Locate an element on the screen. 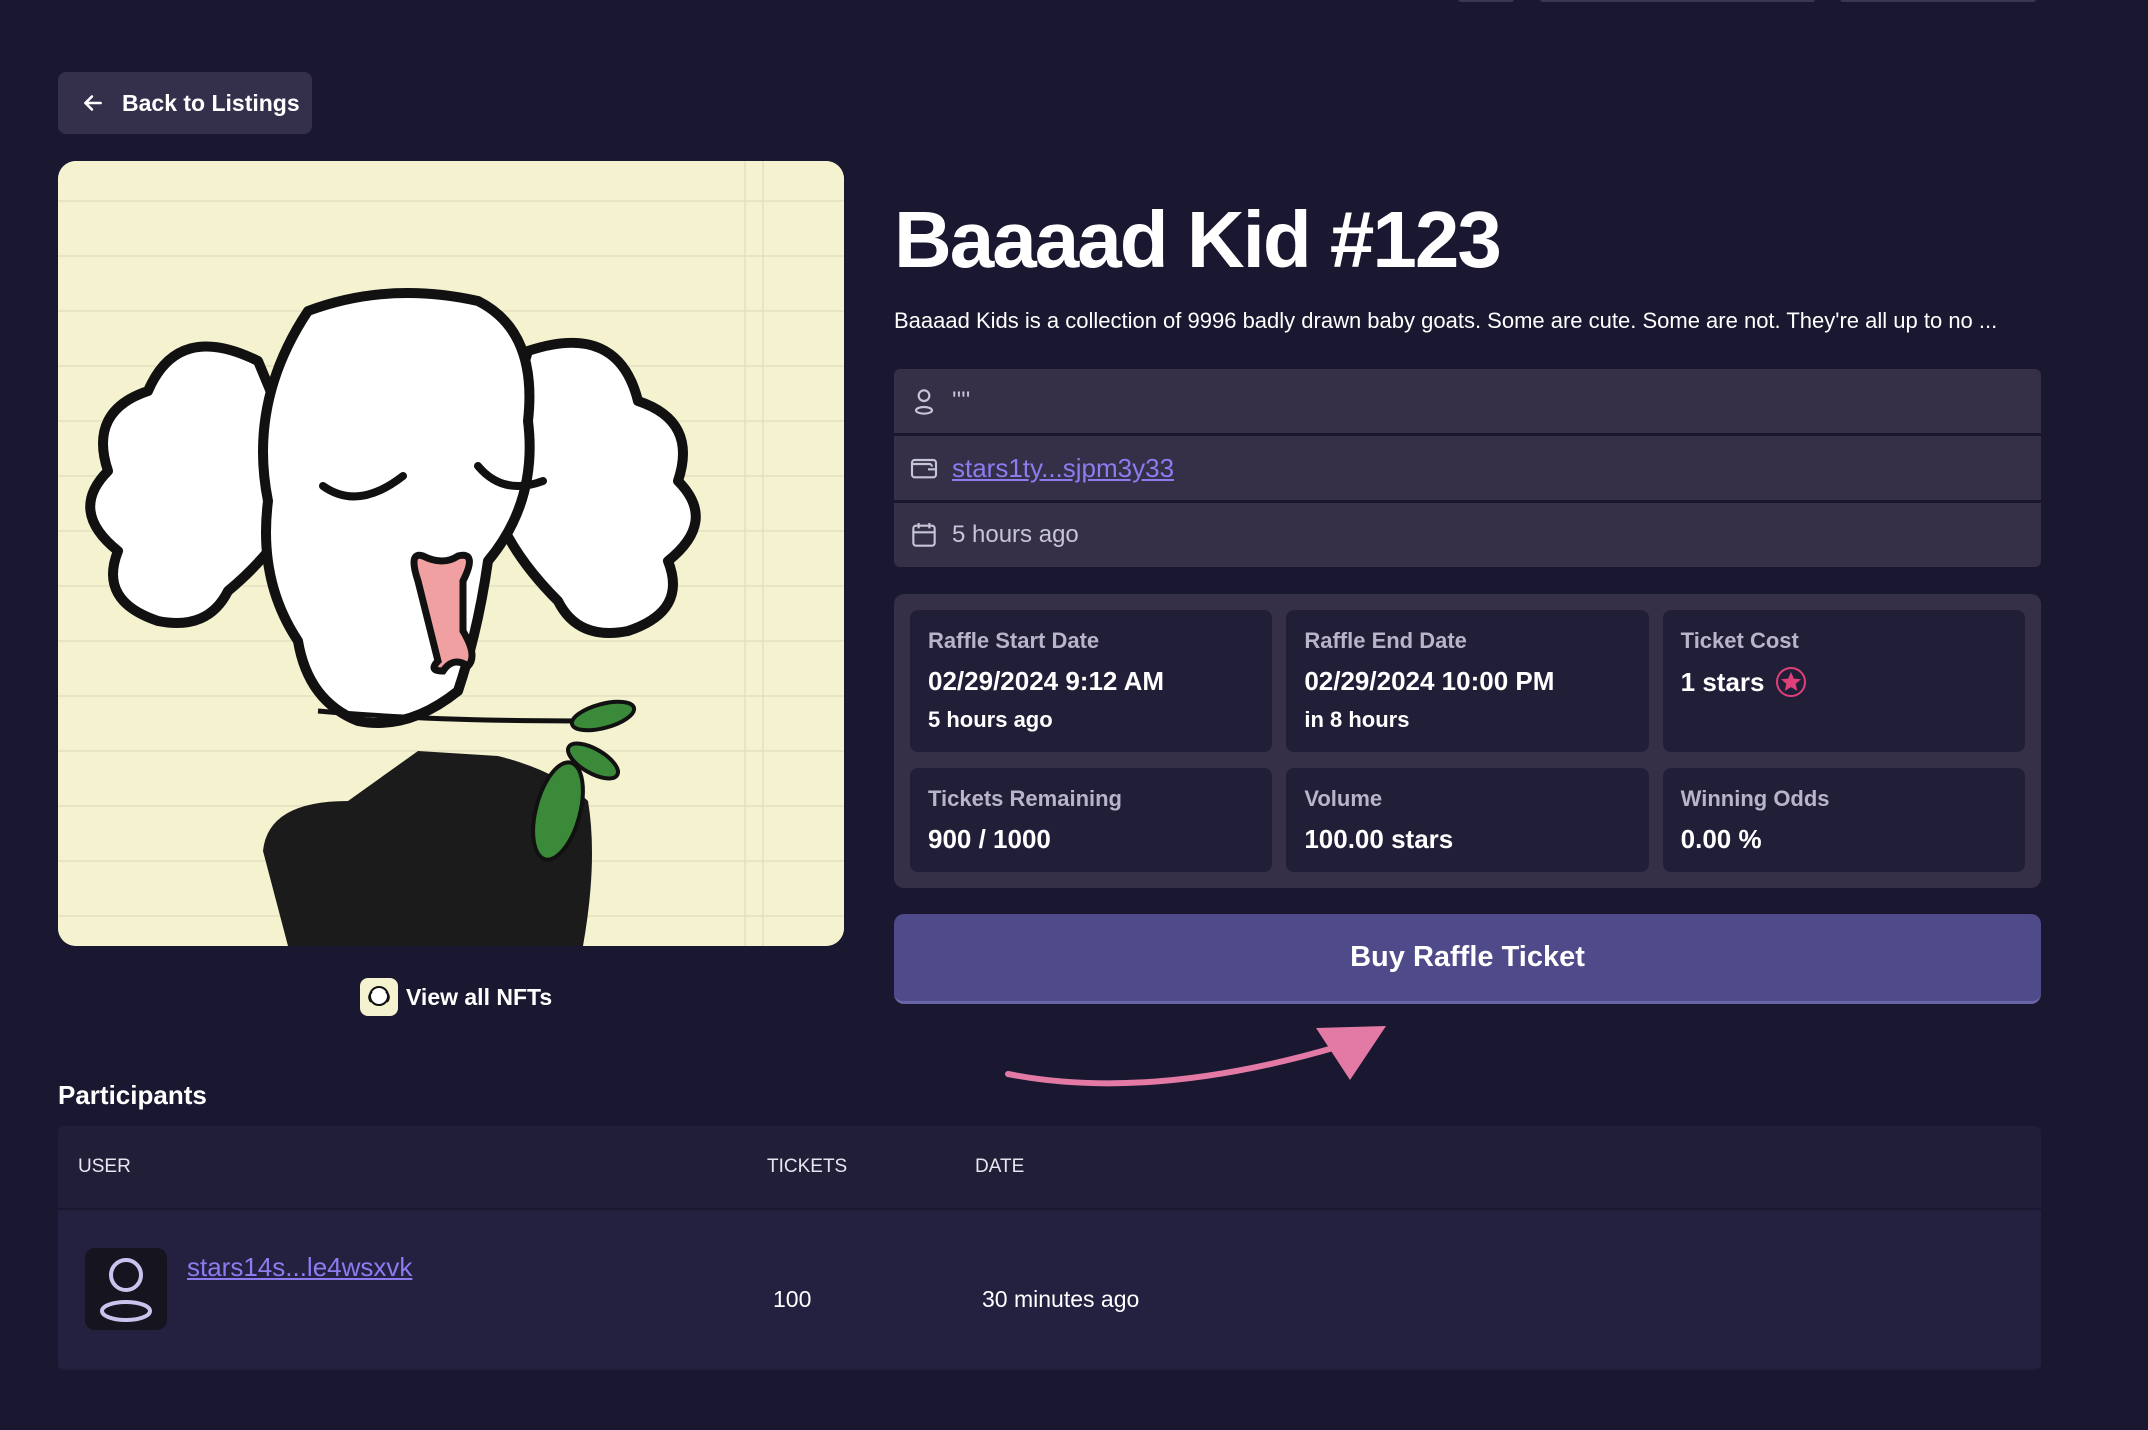 The image size is (2148, 1430). ticket-cost-card: Ticket Cost 1 stars is located at coordinates (1843, 681).